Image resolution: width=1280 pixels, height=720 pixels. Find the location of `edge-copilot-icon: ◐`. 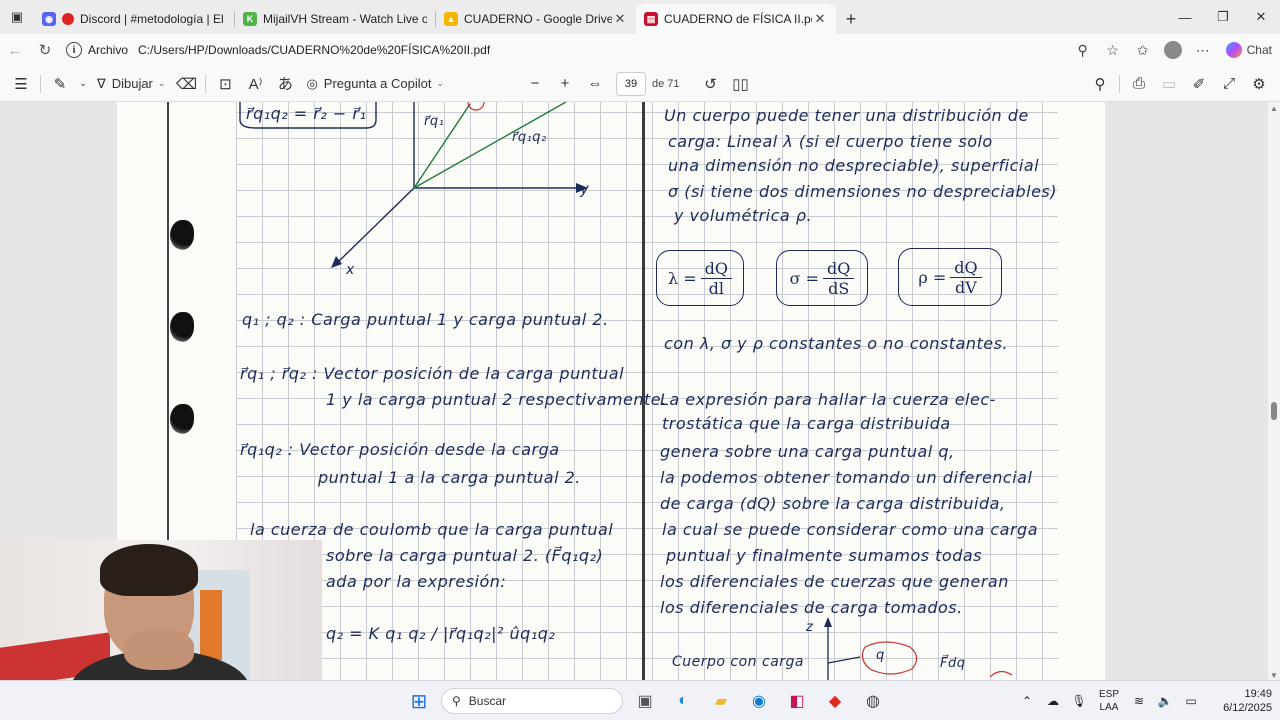

edge-copilot-icon: ◐ is located at coordinates (683, 701).